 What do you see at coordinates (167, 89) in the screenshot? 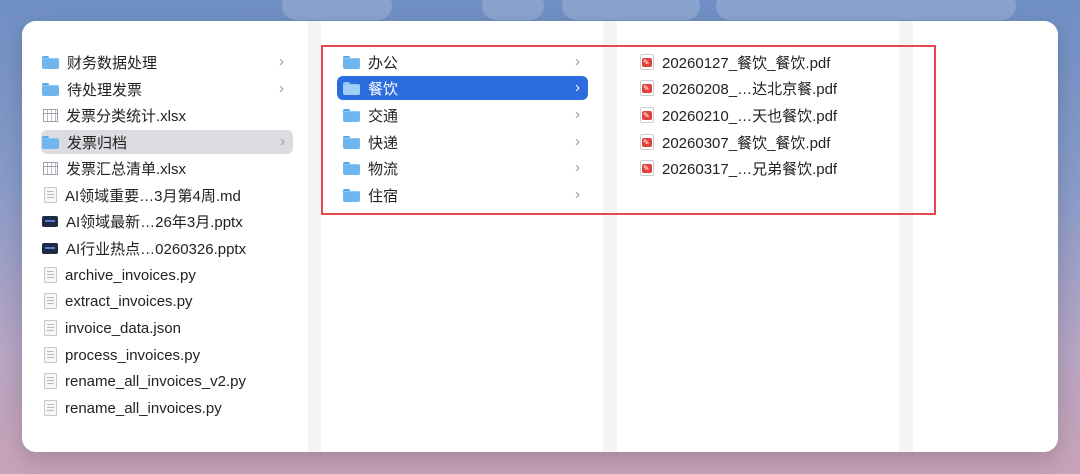
I see `list-item-folder: 待处理发票 ›` at bounding box center [167, 89].